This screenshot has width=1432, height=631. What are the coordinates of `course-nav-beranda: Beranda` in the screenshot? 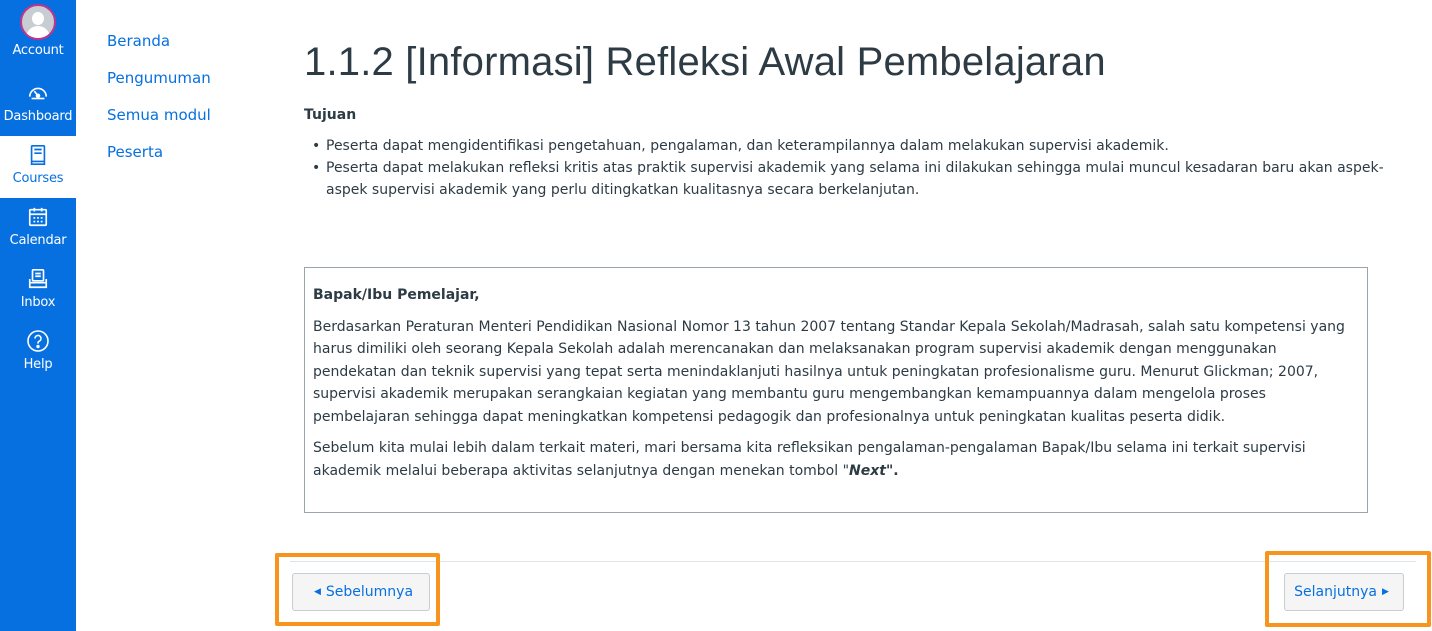 It's located at (187, 48).